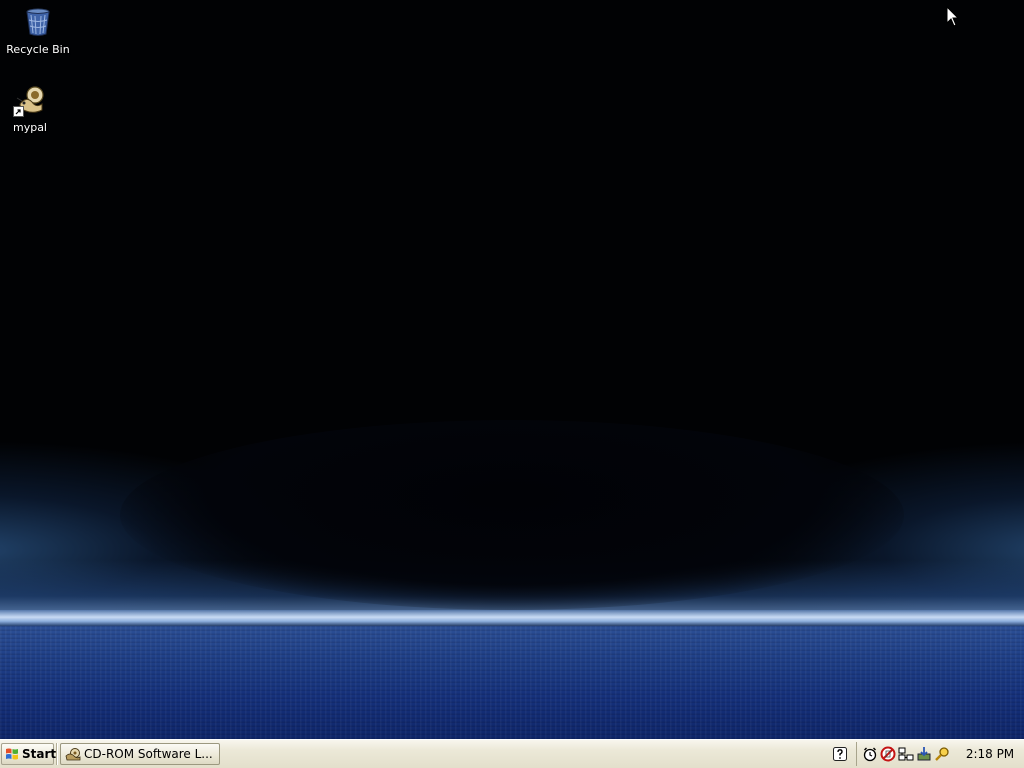 The width and height of the screenshot is (1024, 768). Describe the element at coordinates (942, 754) in the screenshot. I see `search-key-icon` at that location.